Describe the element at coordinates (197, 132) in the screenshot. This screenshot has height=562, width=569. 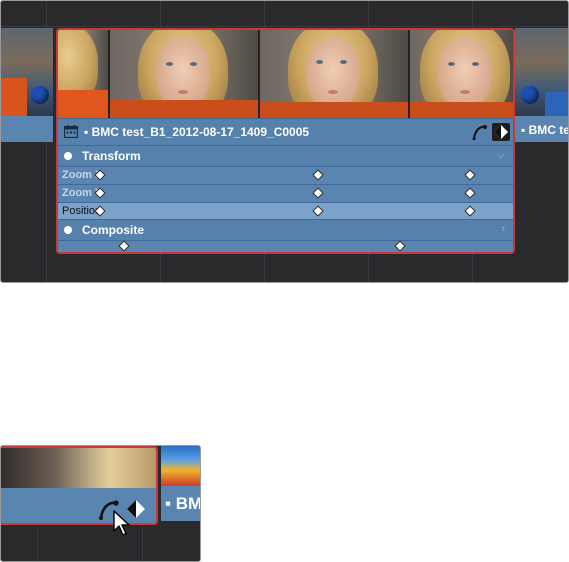
I see `clip-title: ▪ BMC test_B1_2012-08-17_1409_C0005` at that location.